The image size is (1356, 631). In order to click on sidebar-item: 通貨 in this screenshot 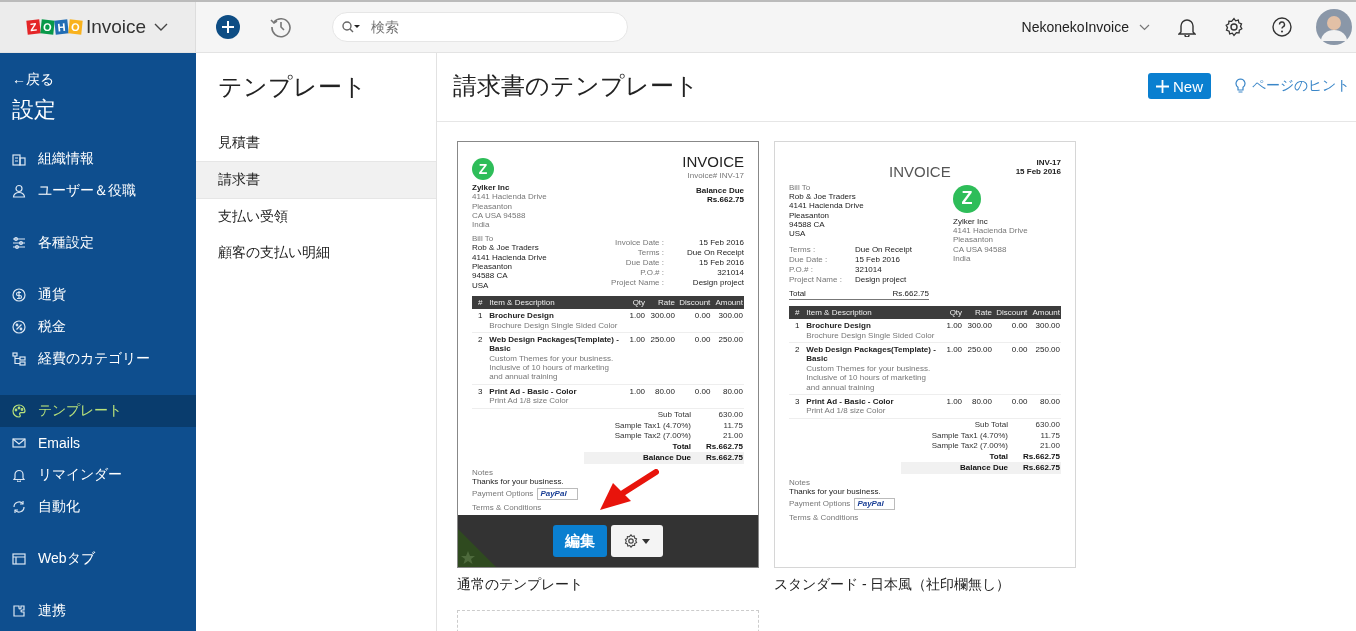, I will do `click(98, 295)`.